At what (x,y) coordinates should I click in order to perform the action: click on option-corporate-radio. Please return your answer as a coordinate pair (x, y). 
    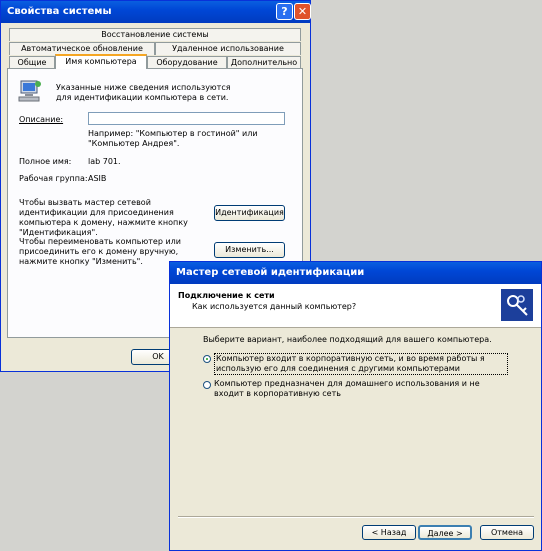
    Looking at the image, I should click on (207, 359).